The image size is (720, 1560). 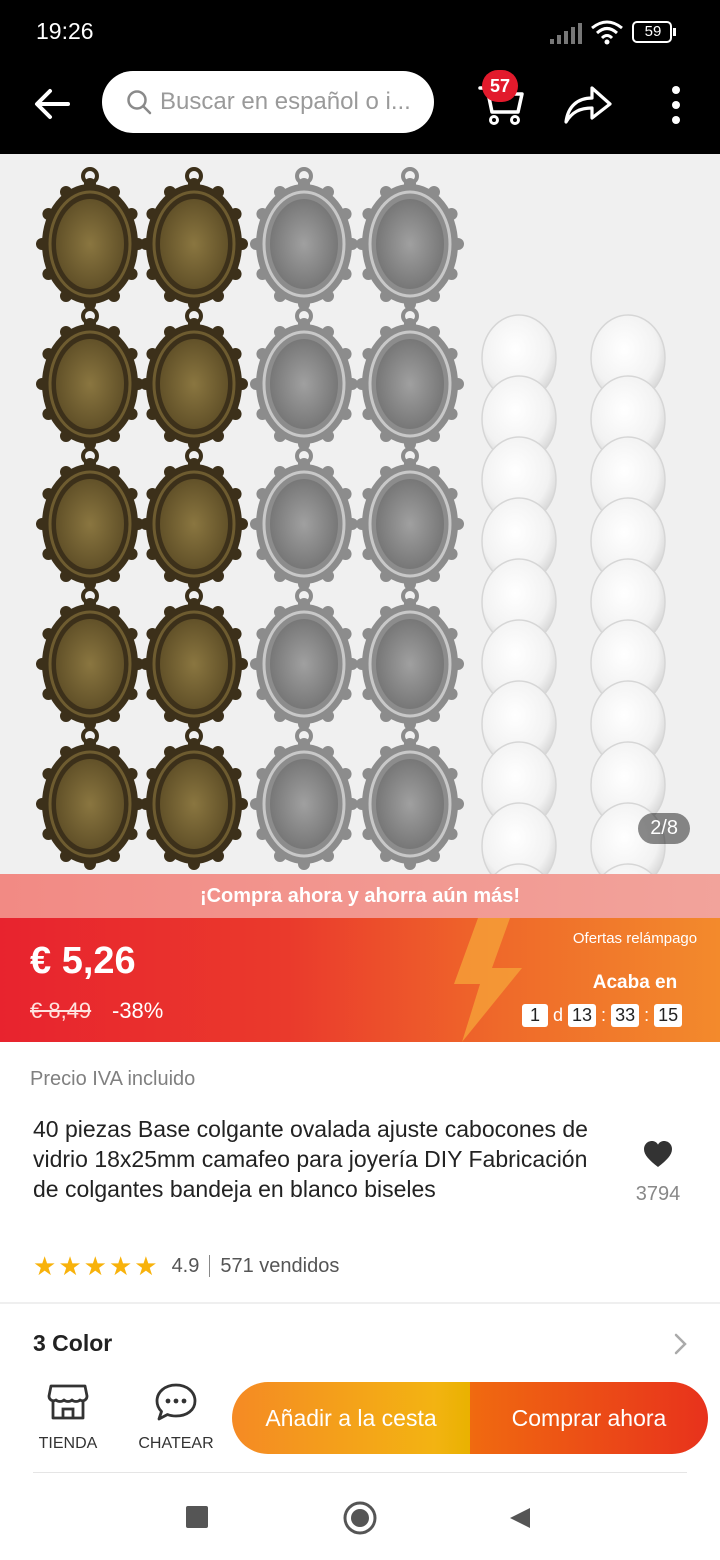 What do you see at coordinates (588, 105) in the screenshot?
I see `share-icon` at bounding box center [588, 105].